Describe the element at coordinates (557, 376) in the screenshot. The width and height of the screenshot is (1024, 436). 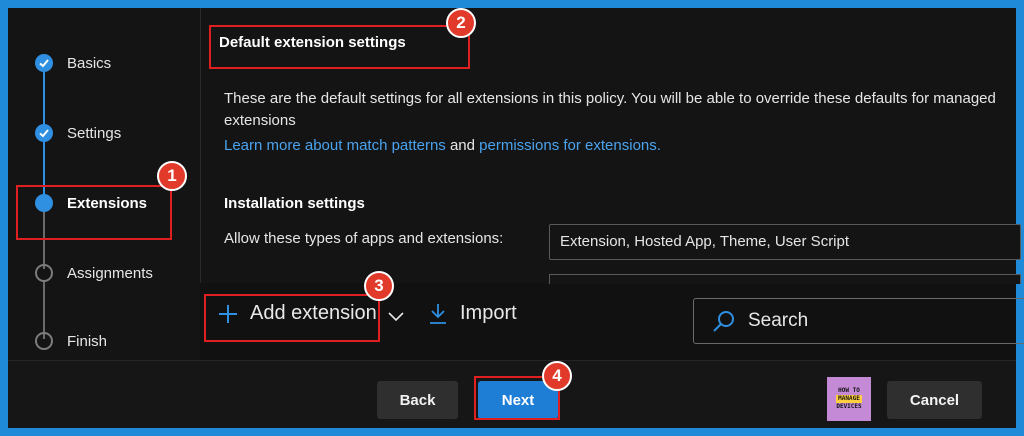
I see `annotation-badge: 4` at that location.